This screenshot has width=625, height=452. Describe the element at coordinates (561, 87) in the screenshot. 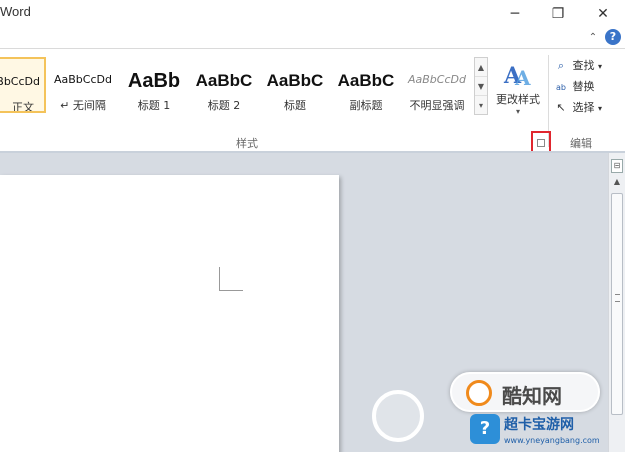

I see `replace-icon: ab` at that location.